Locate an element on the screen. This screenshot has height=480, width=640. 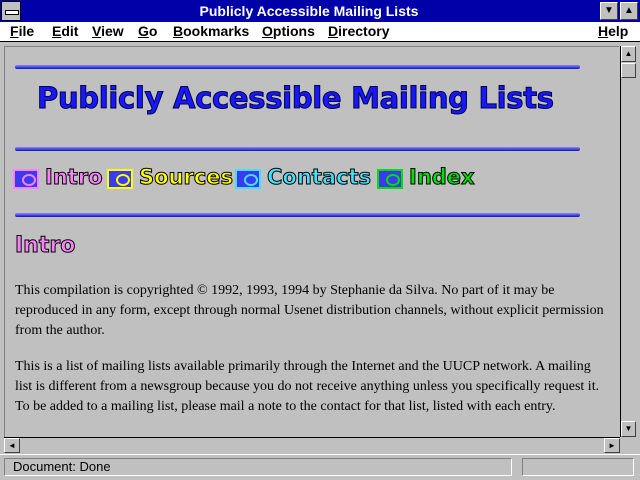
sources-link-icon is located at coordinates (120, 179).